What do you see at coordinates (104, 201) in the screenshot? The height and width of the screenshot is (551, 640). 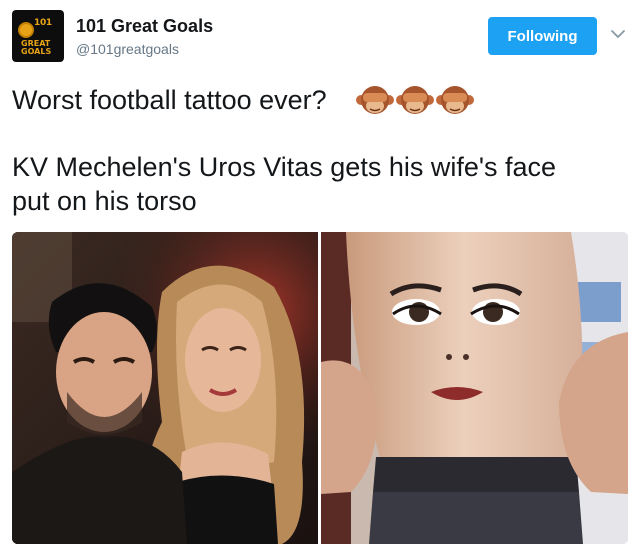 I see `tweet-text-line-3: put on his torso` at bounding box center [104, 201].